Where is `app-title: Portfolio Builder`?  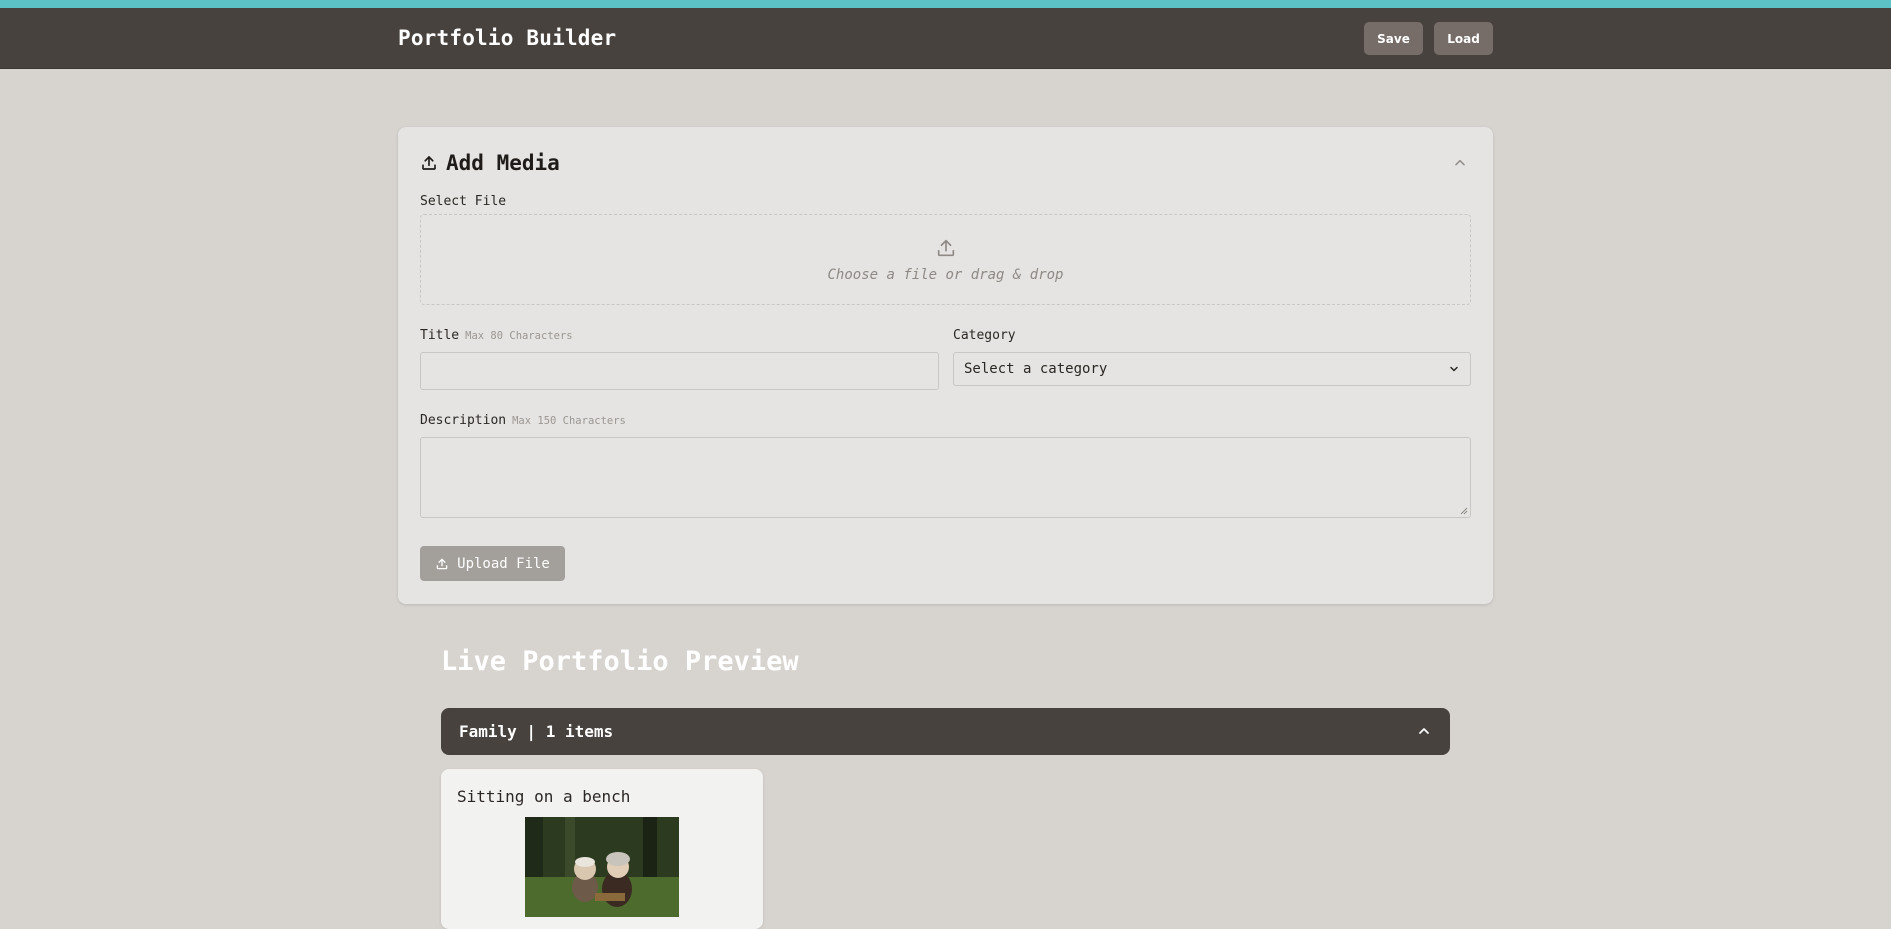
app-title: Portfolio Builder is located at coordinates (507, 38).